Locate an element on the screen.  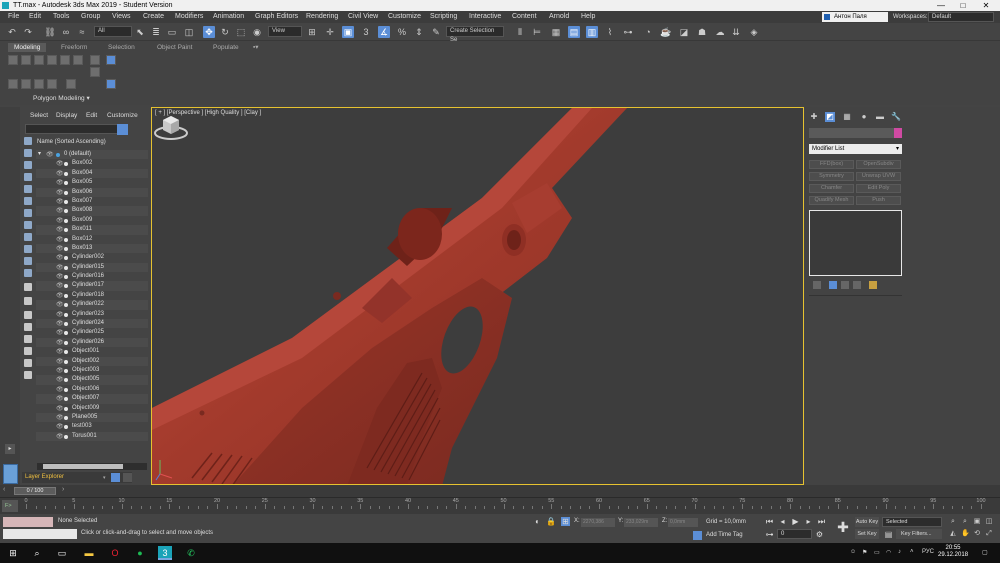
go-to-start-icon: ⏮ is located at coordinates (769, 521).